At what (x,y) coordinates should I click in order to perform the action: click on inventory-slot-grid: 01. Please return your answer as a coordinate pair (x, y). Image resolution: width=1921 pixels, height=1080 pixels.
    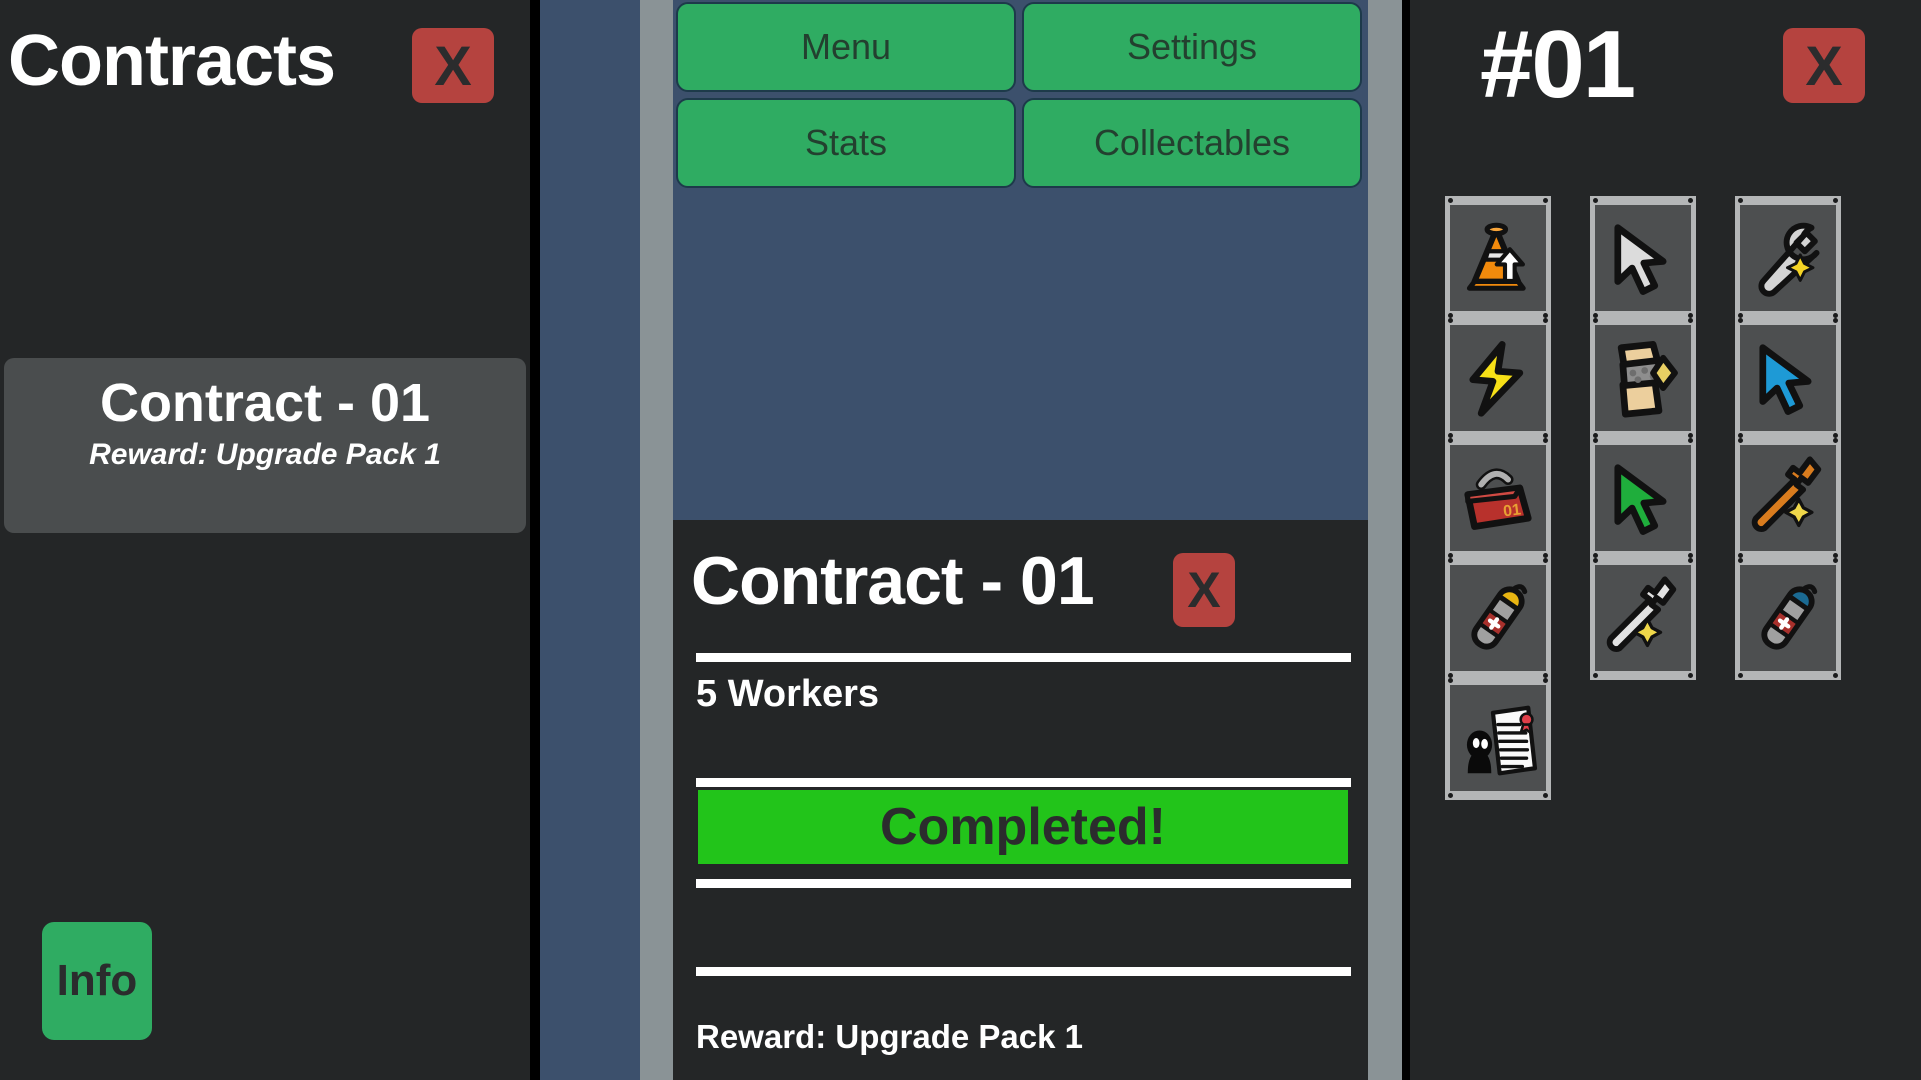
    Looking at the image, I should click on (1651, 500).